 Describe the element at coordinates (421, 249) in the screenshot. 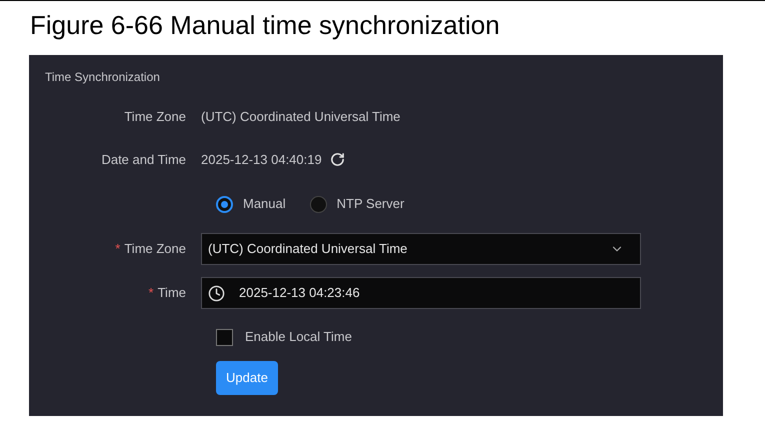

I see `time-zone-select: (UTC) Coordinated Universal Time` at that location.